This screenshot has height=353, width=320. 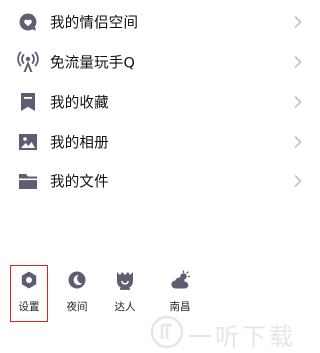 I want to click on menu-item-label: 我的相册, so click(x=79, y=143).